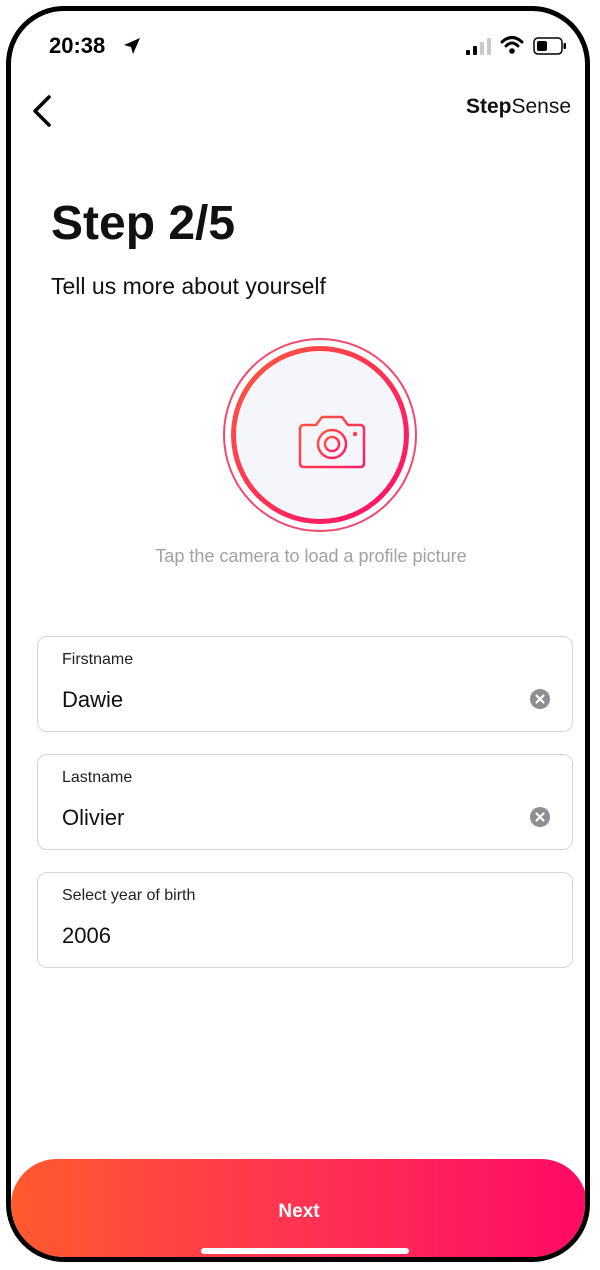  I want to click on home-indicator, so click(305, 1251).